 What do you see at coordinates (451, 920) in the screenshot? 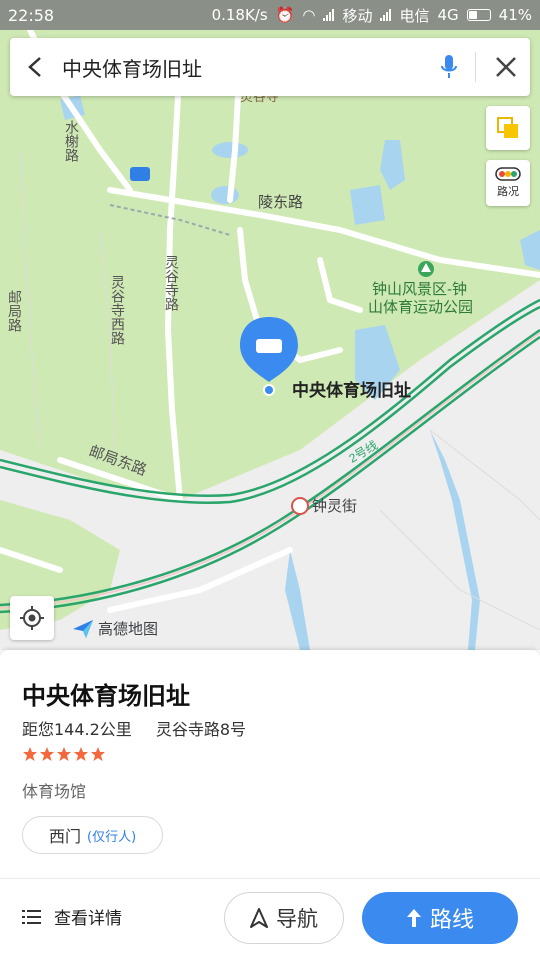
I see `route-label: 路线` at bounding box center [451, 920].